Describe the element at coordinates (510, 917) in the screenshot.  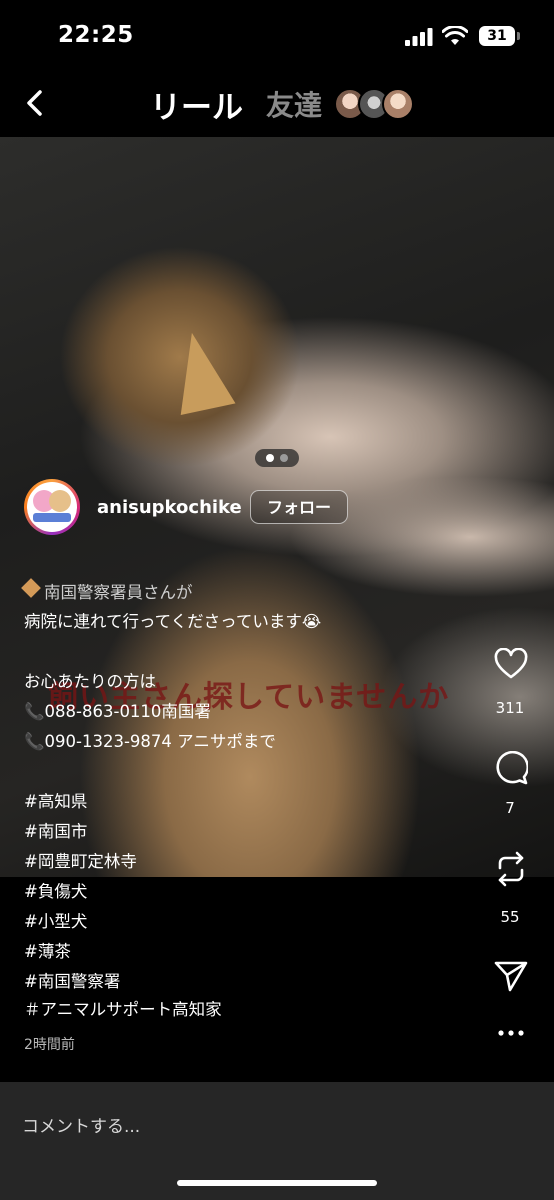
I see `repost-count: 55` at that location.